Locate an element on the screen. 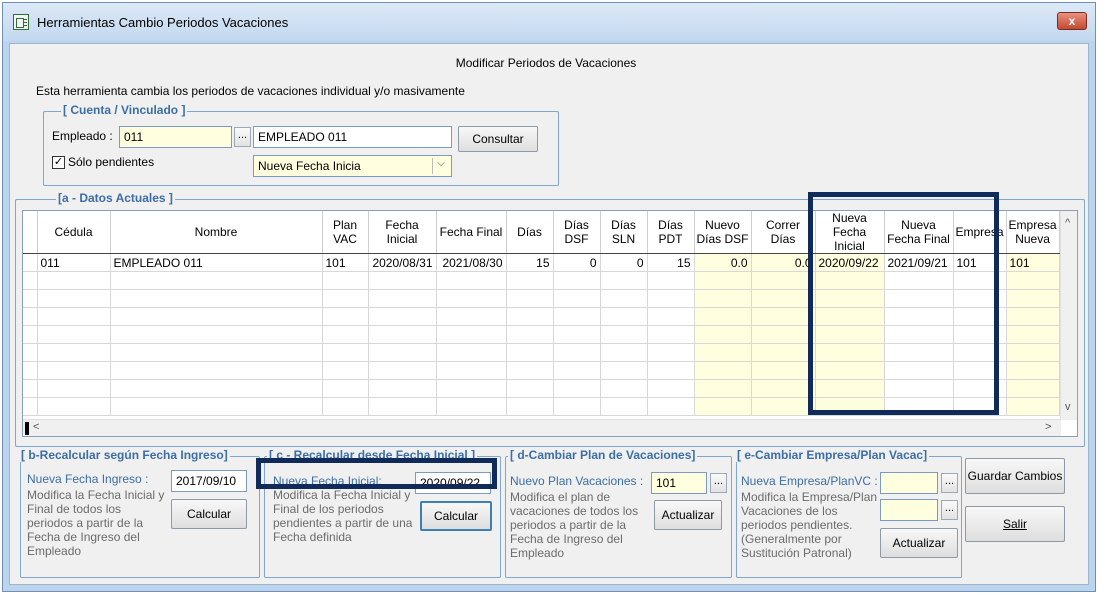 This screenshot has width=1108, height=595. column-header: Días SLN is located at coordinates (624, 232).